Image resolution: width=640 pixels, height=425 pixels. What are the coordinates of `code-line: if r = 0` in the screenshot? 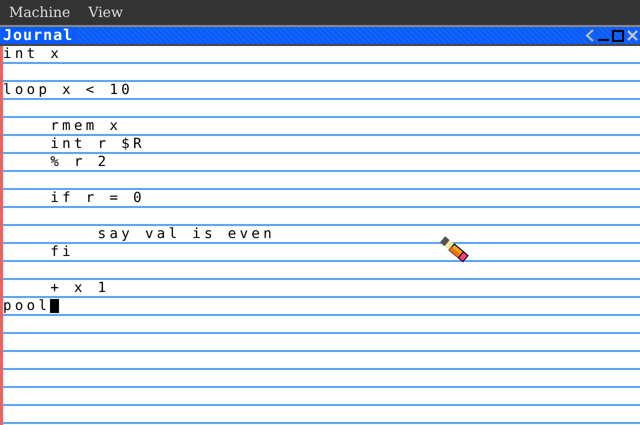 It's located at (97, 198).